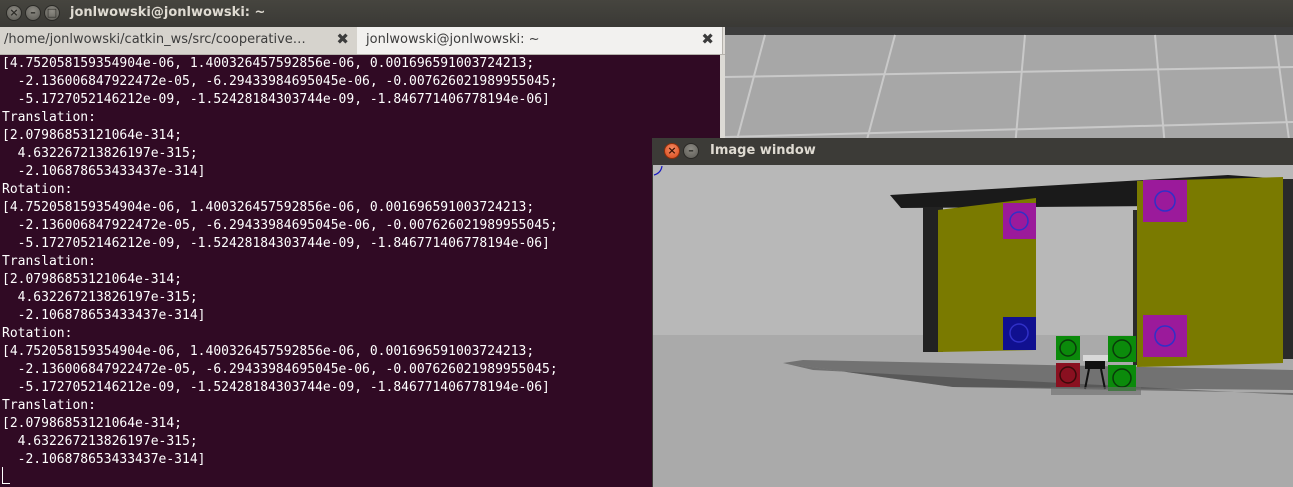 Image resolution: width=1293 pixels, height=487 pixels. I want to click on window-maximize-button: □, so click(52, 13).